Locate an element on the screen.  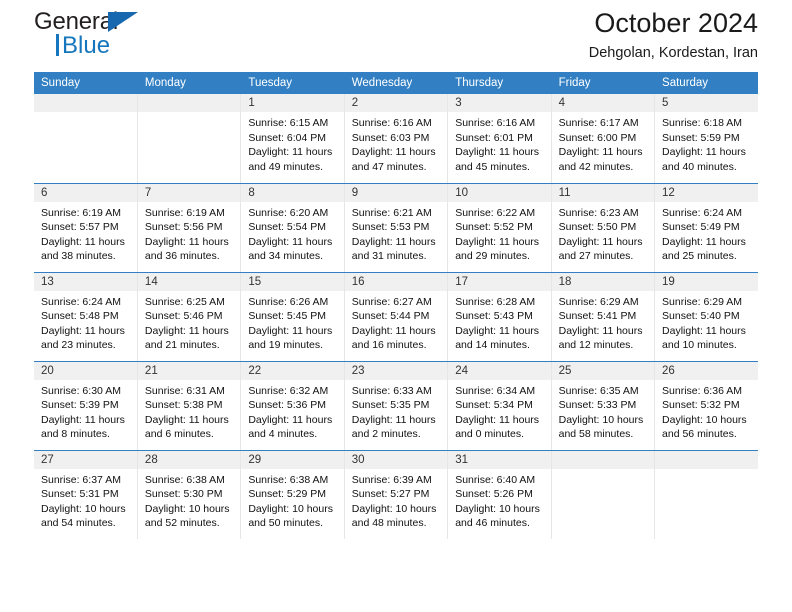
daylight-text-cont: and 19 minutes. is located at coordinates (286, 345).